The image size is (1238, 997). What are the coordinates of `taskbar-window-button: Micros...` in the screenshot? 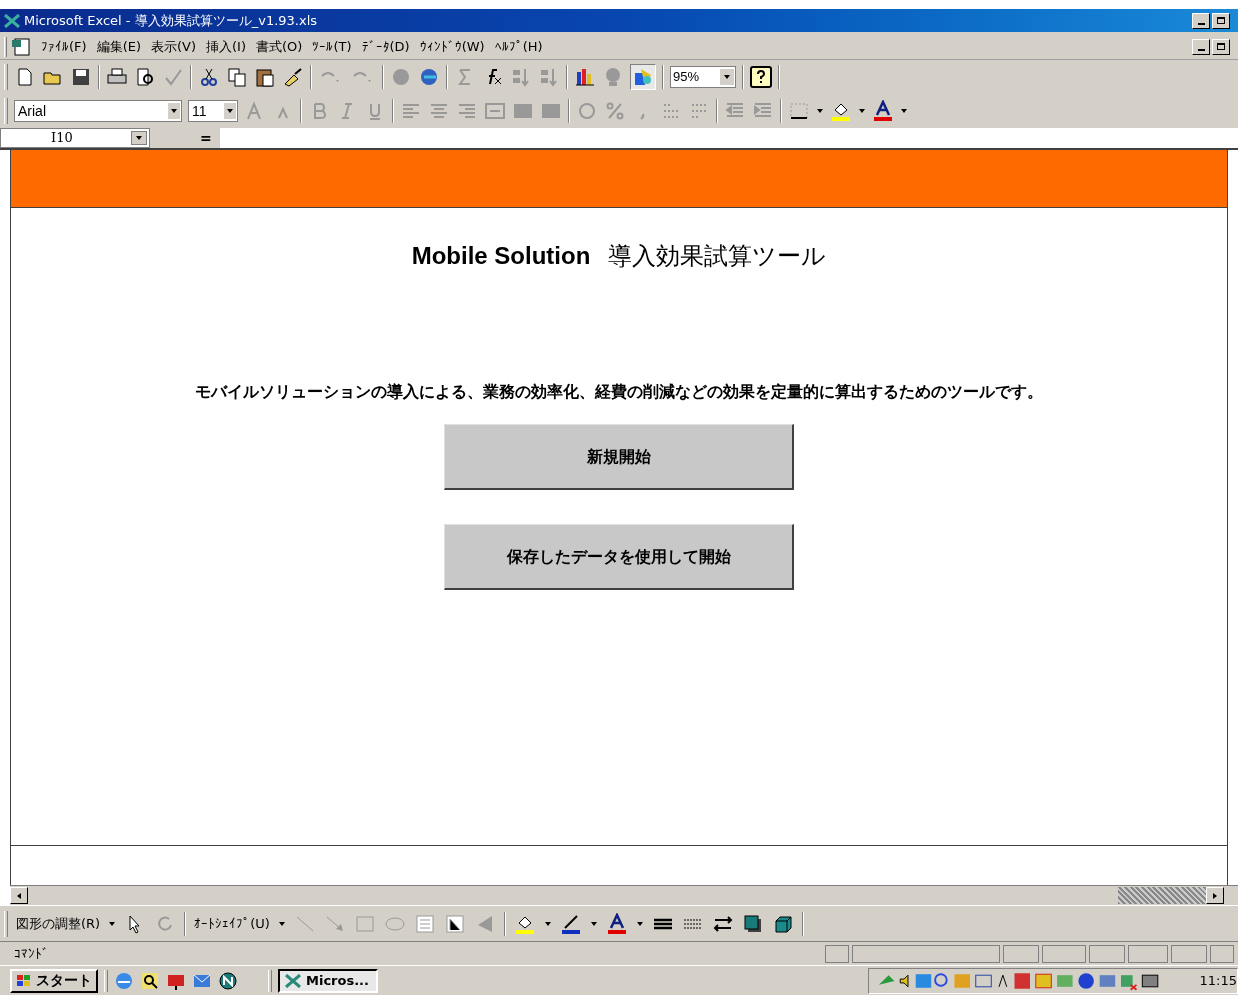 It's located at (328, 980).